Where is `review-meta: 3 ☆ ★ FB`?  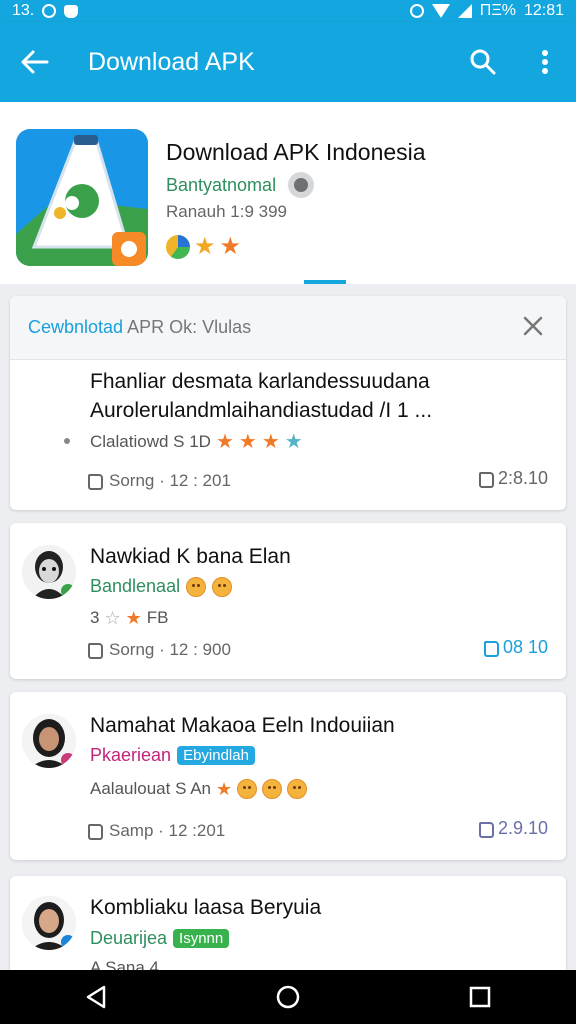 review-meta: 3 ☆ ★ FB is located at coordinates (129, 618).